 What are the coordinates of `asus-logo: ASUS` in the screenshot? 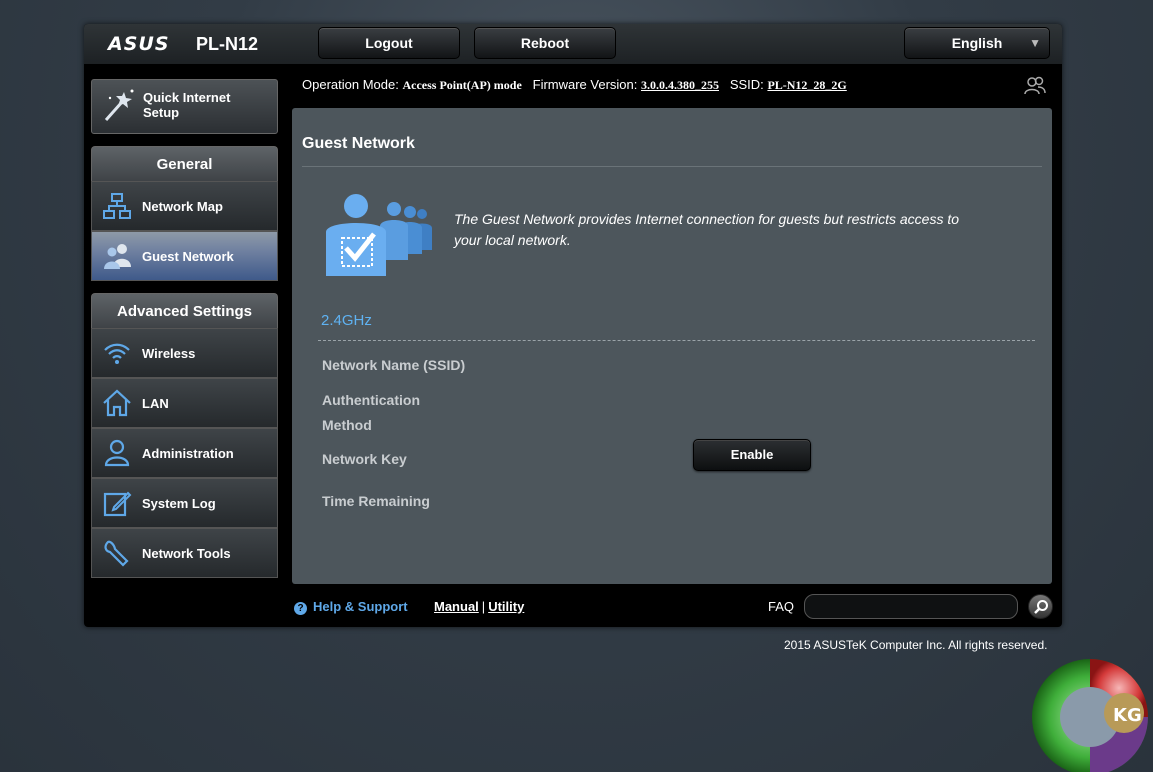 It's located at (139, 44).